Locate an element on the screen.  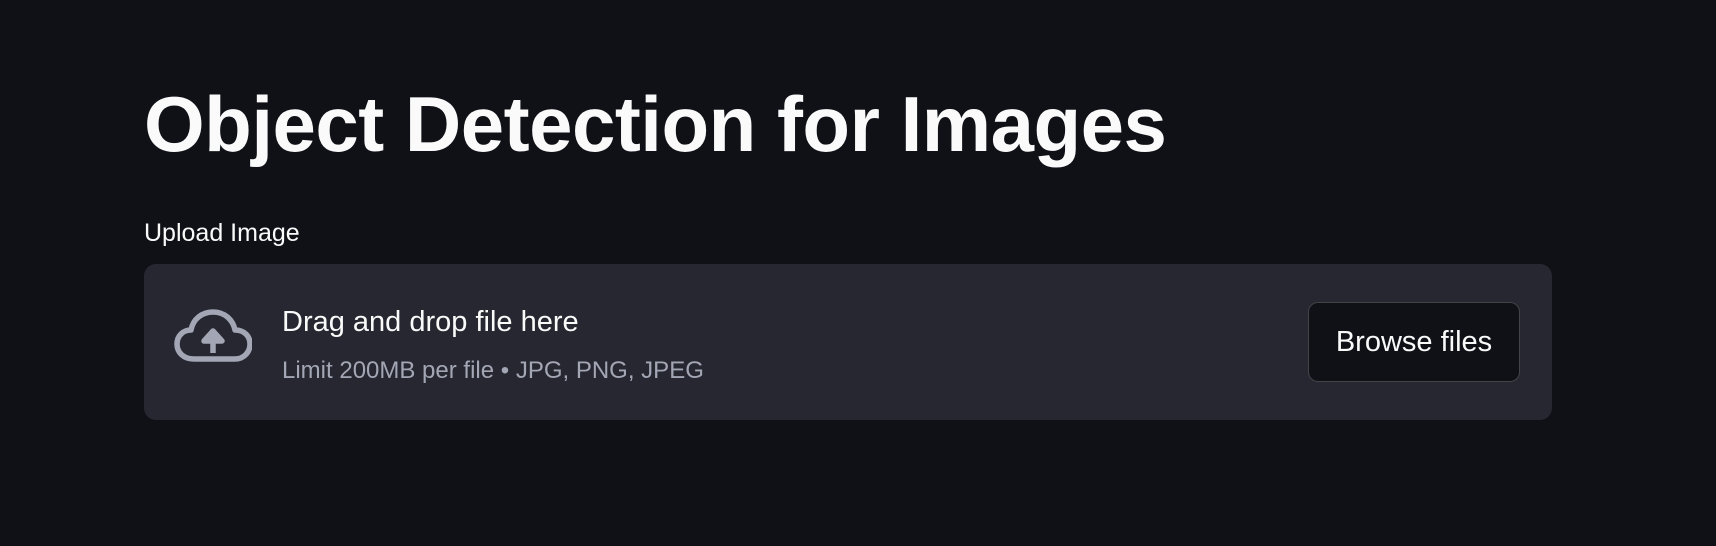
page-title: Object Detection for Images is located at coordinates (655, 124).